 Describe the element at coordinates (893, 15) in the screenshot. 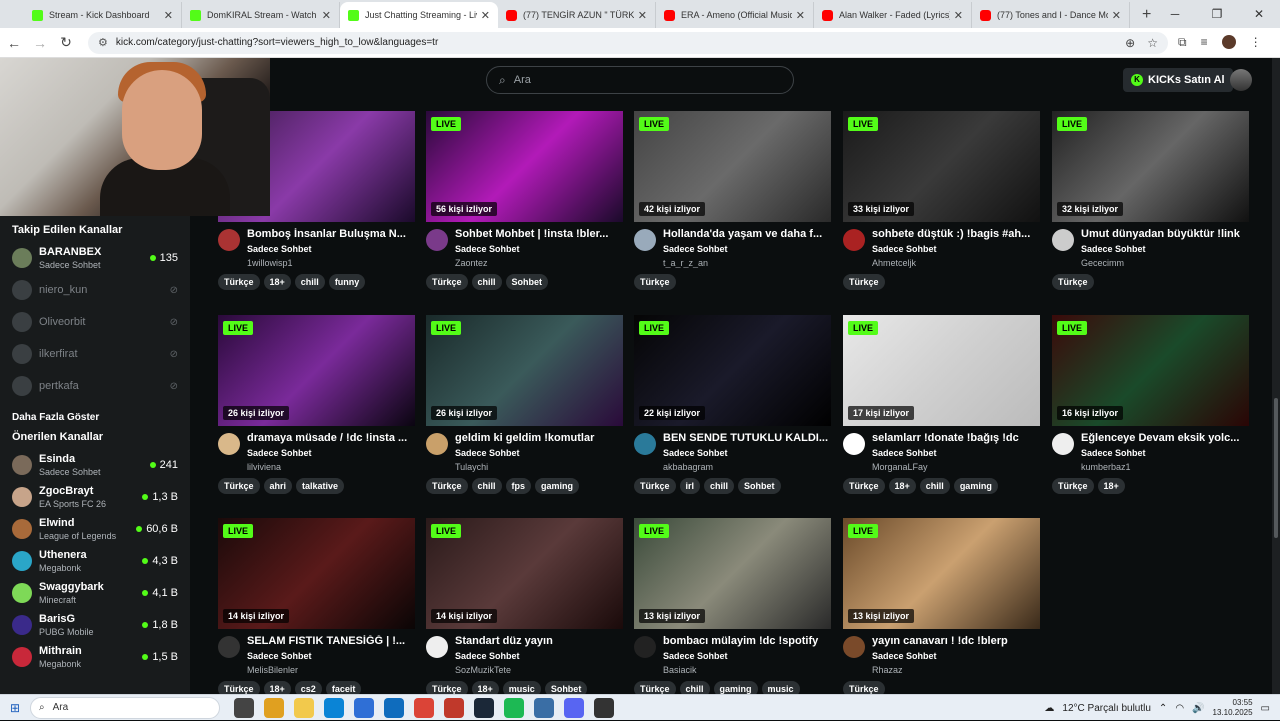

I see `browser-tab: Alan Walker - Faded (Lyrics) - Y ✕` at that location.